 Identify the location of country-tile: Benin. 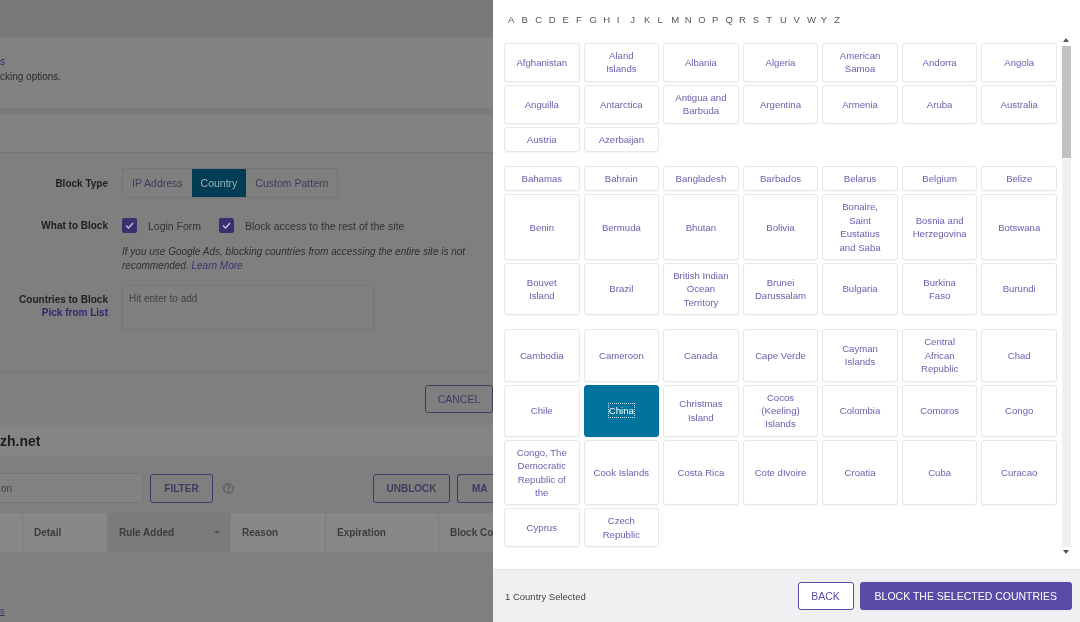
(542, 227).